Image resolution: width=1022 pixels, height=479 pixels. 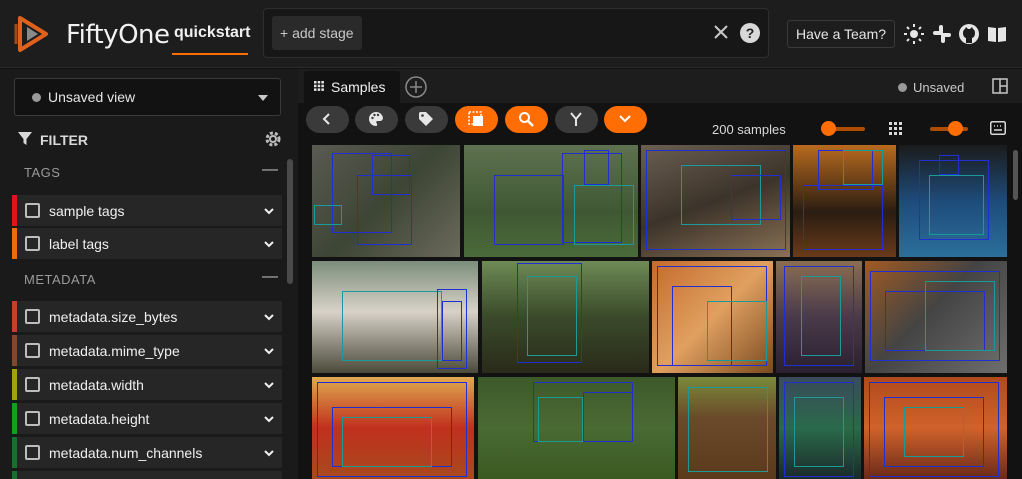 I want to click on sidebar-item-partial, so click(x=147, y=475).